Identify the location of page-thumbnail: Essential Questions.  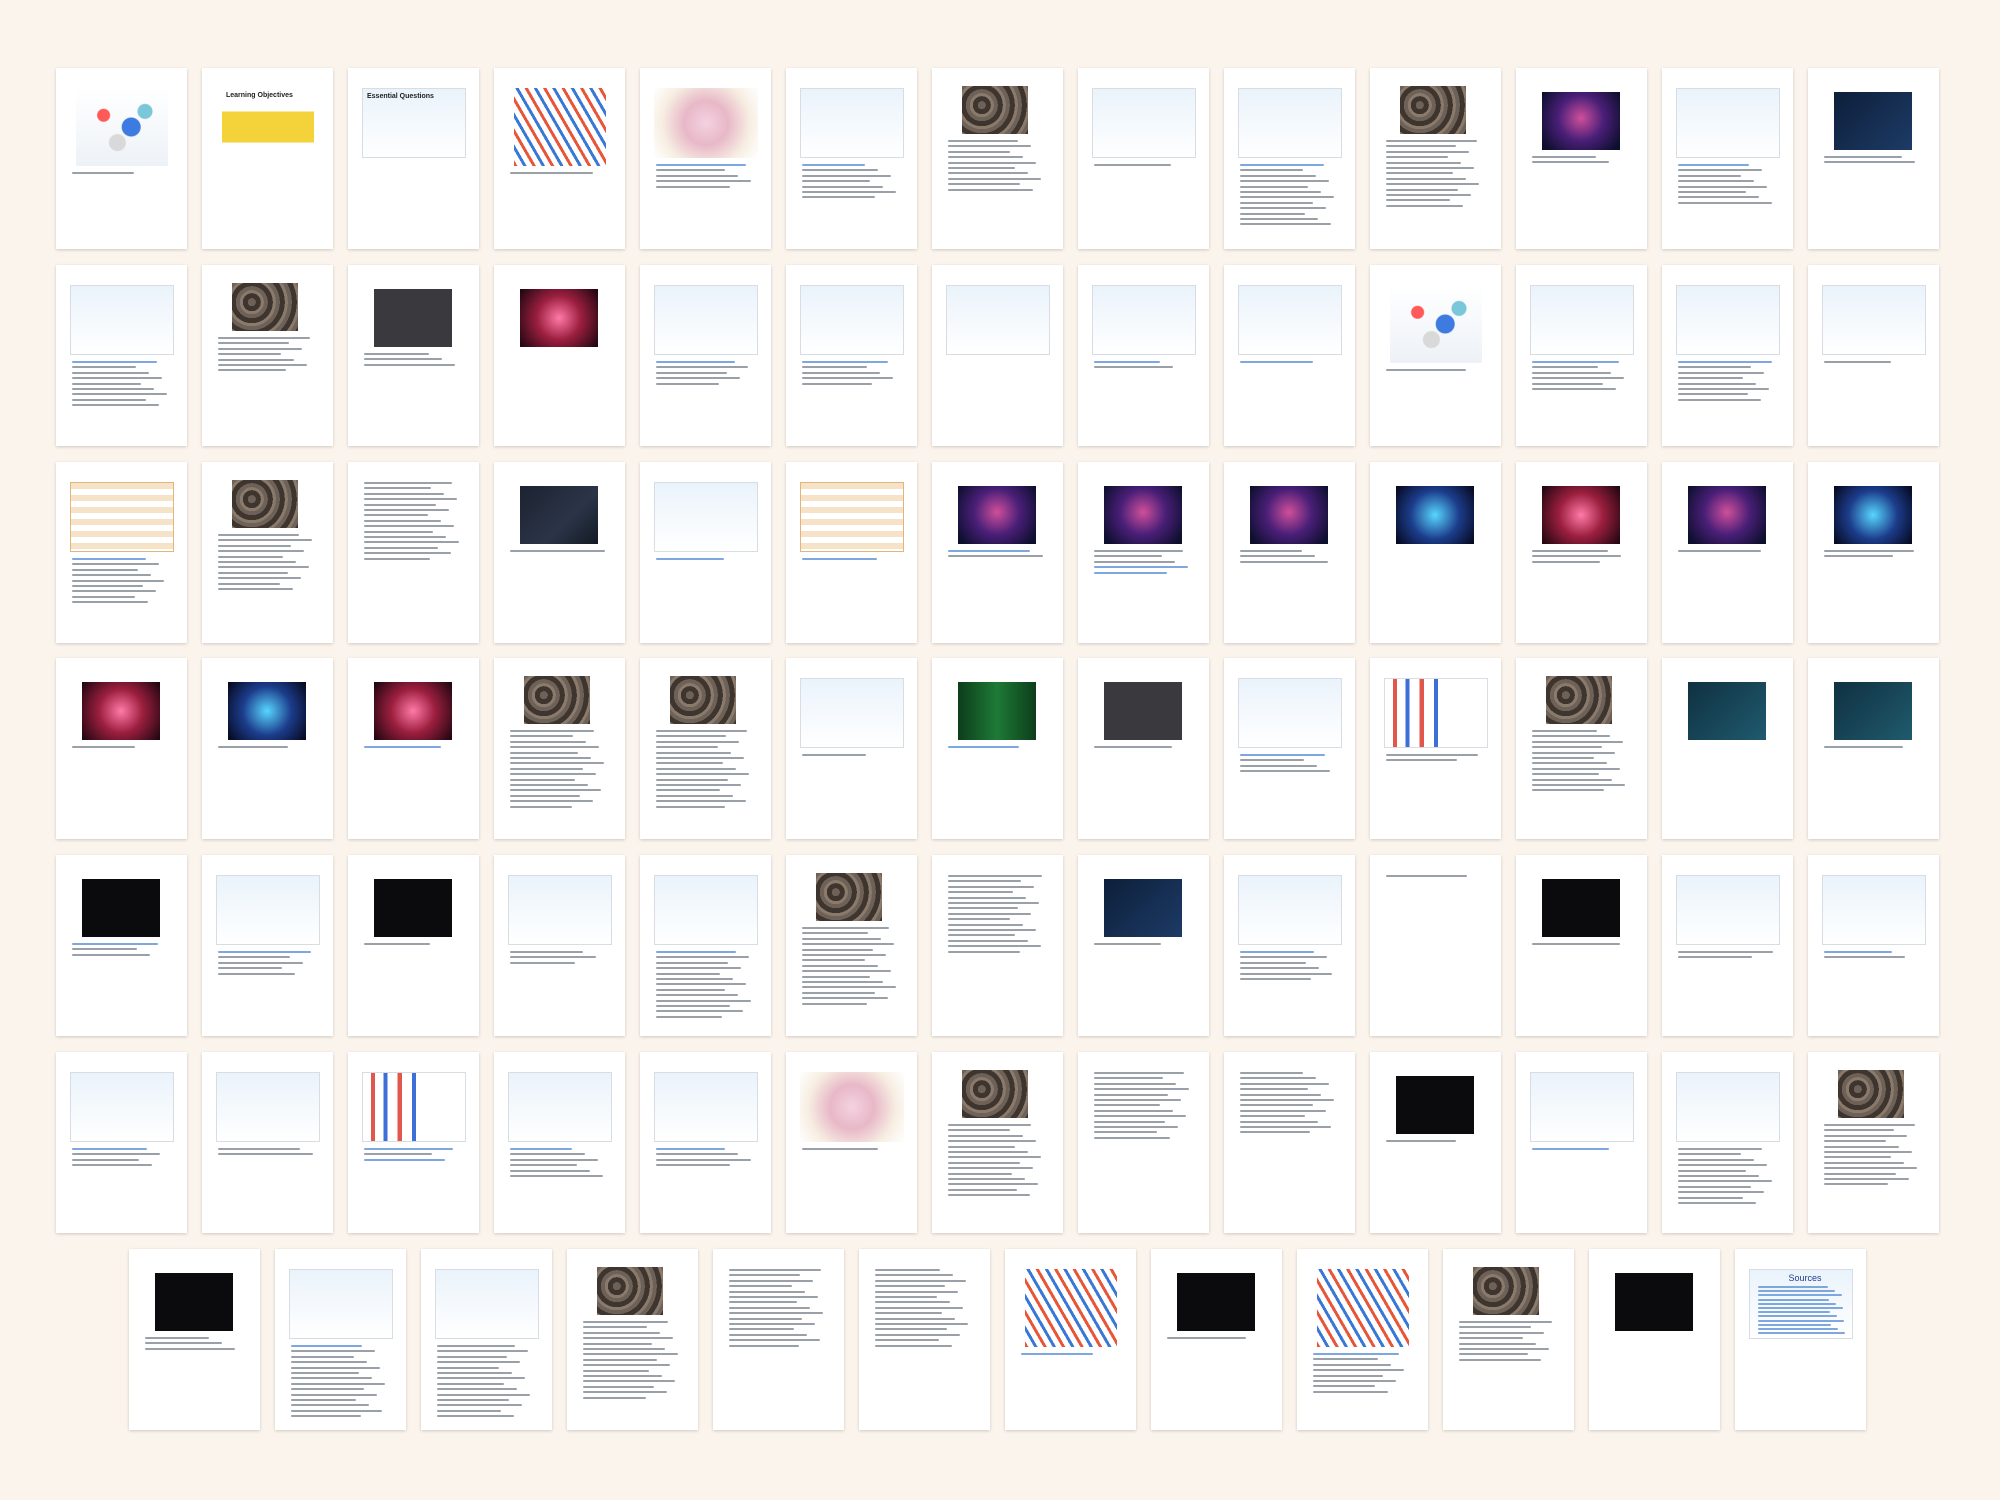
(413, 158).